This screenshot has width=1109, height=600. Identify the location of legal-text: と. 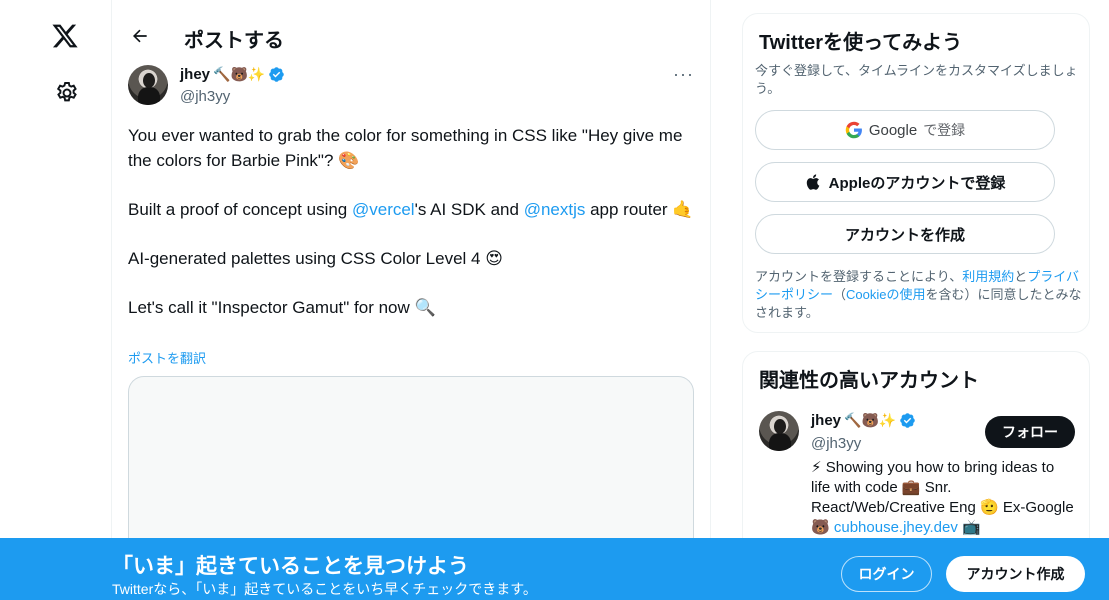
(1021, 276).